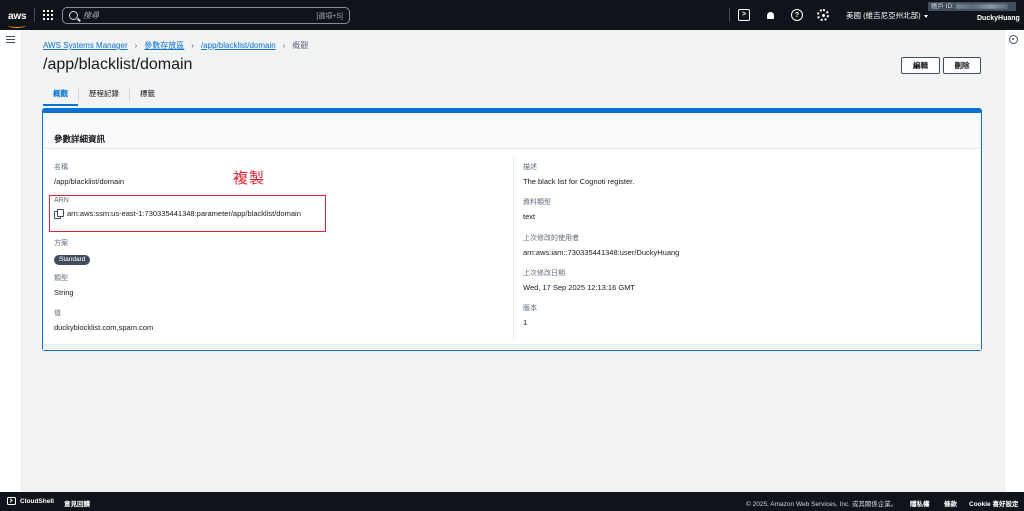 The height and width of the screenshot is (511, 1024). I want to click on page-title: /app/blacklist/domain, so click(118, 64).